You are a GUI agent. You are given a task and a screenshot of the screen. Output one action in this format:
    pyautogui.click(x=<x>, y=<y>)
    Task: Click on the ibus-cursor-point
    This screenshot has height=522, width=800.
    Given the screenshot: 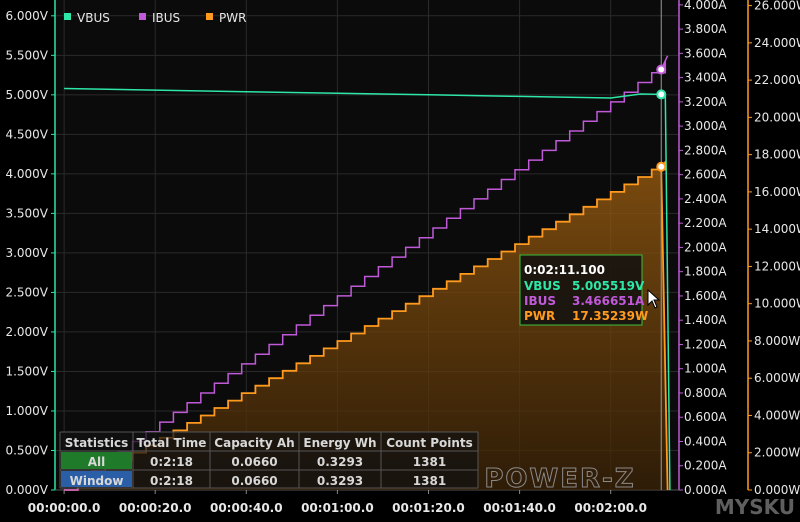 What is the action you would take?
    pyautogui.click(x=661, y=69)
    